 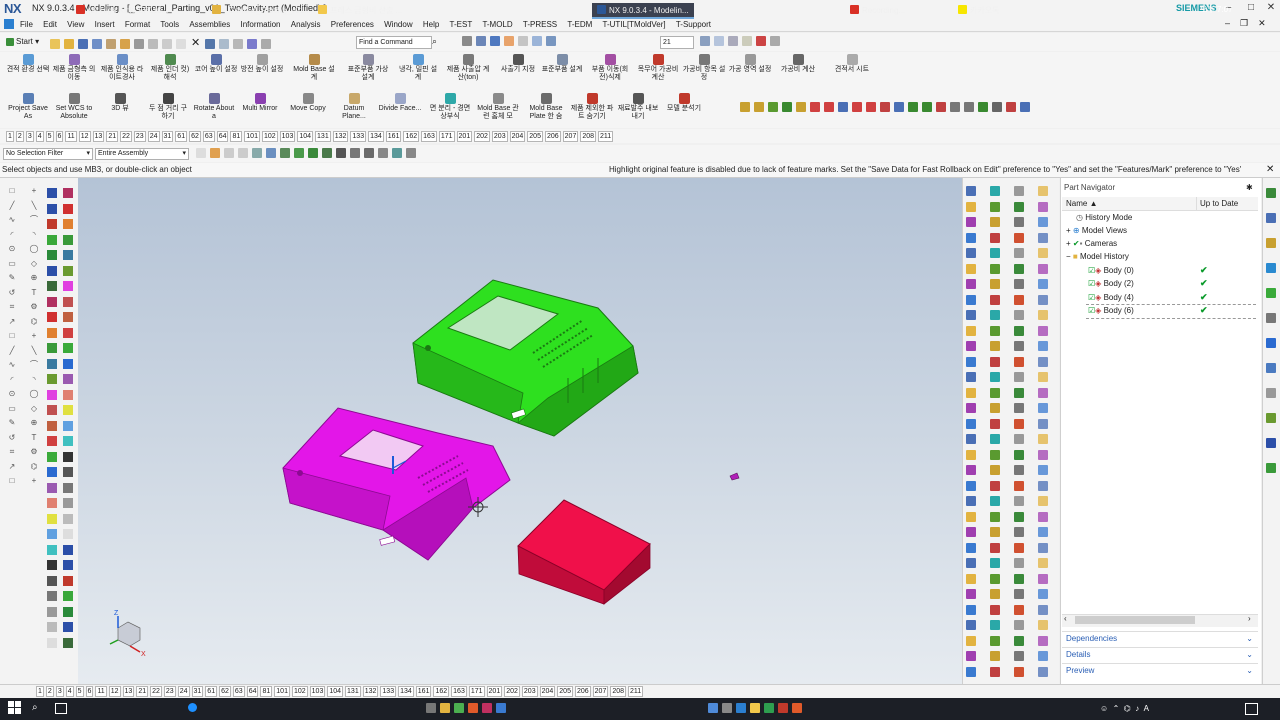 What do you see at coordinates (167, 43) in the screenshot?
I see `duplicate-icon` at bounding box center [167, 43].